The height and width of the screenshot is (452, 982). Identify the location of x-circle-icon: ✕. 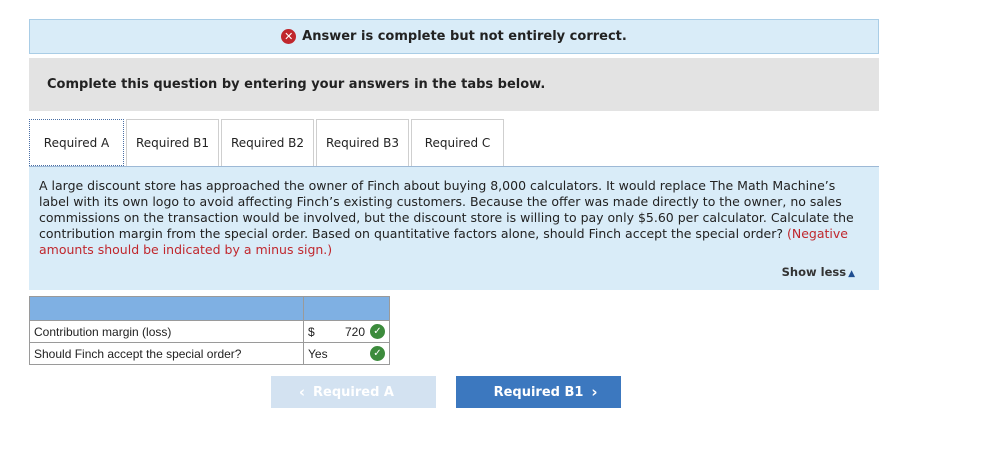
(289, 36).